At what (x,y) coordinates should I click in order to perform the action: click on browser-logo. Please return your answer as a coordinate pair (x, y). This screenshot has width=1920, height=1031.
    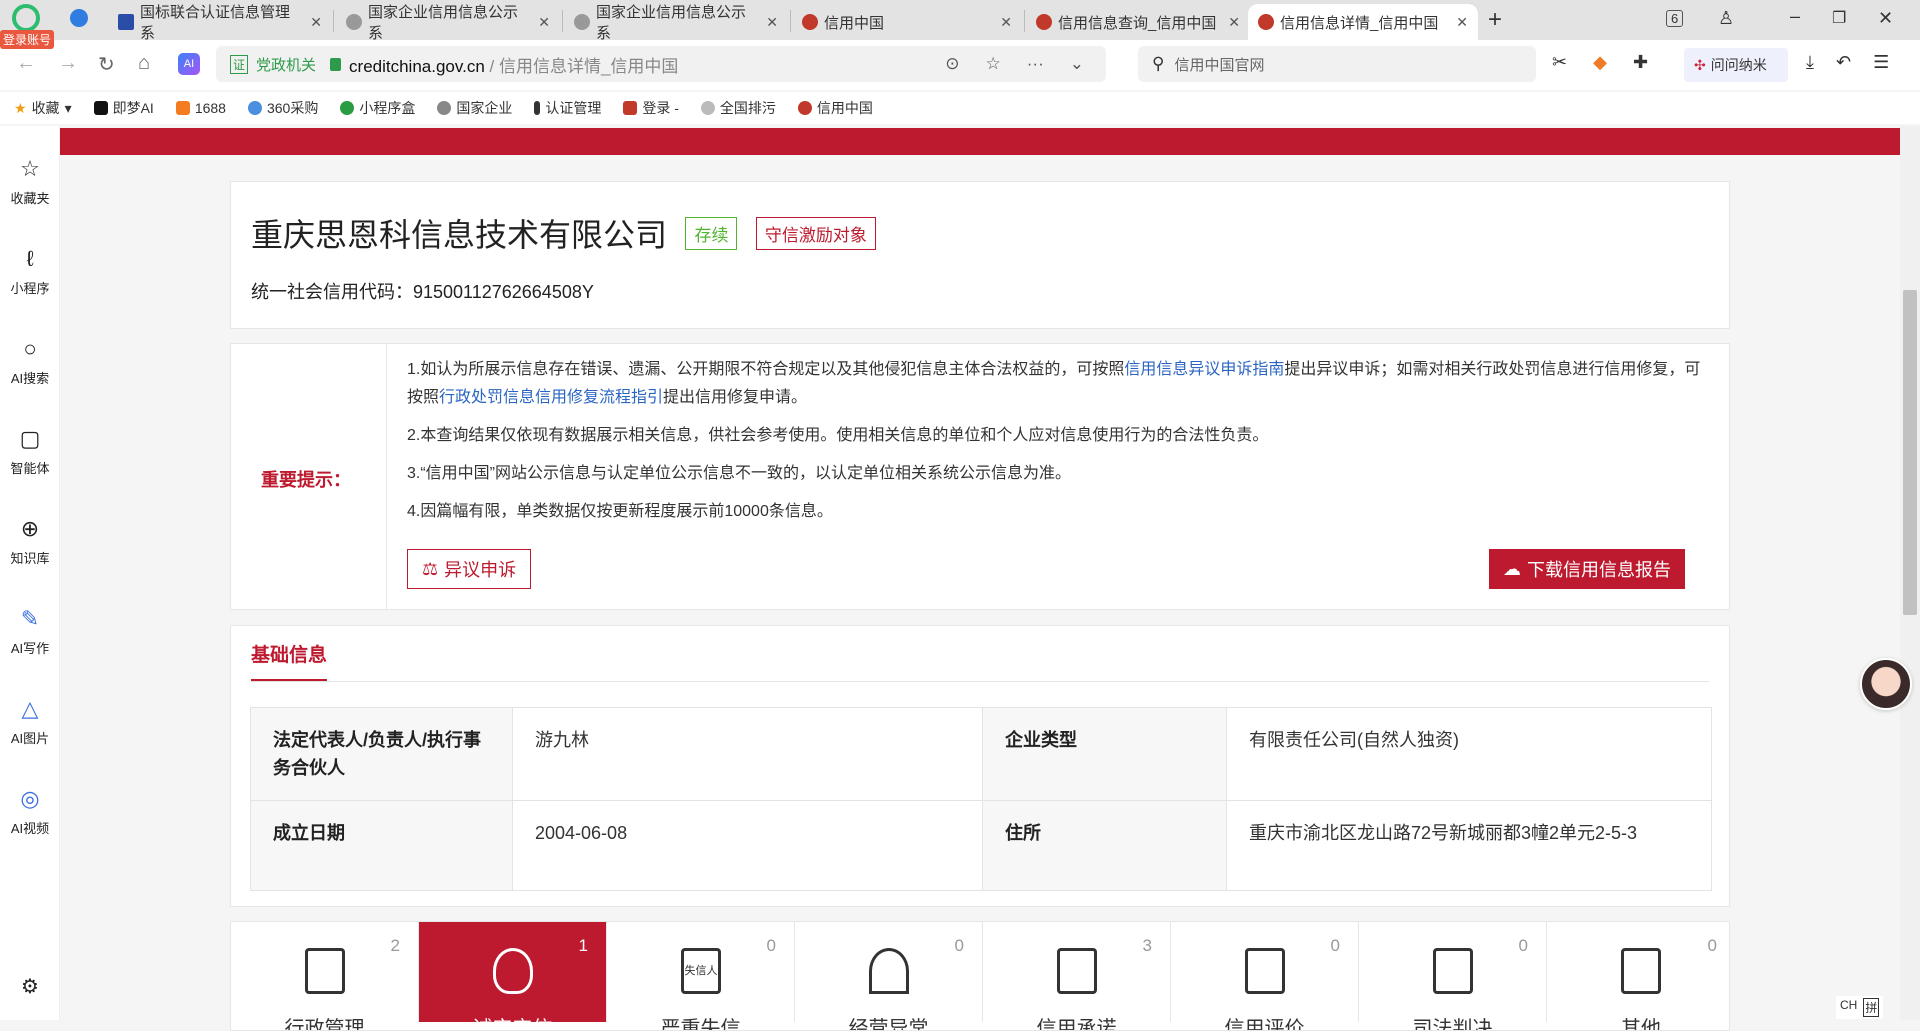
    Looking at the image, I should click on (26, 18).